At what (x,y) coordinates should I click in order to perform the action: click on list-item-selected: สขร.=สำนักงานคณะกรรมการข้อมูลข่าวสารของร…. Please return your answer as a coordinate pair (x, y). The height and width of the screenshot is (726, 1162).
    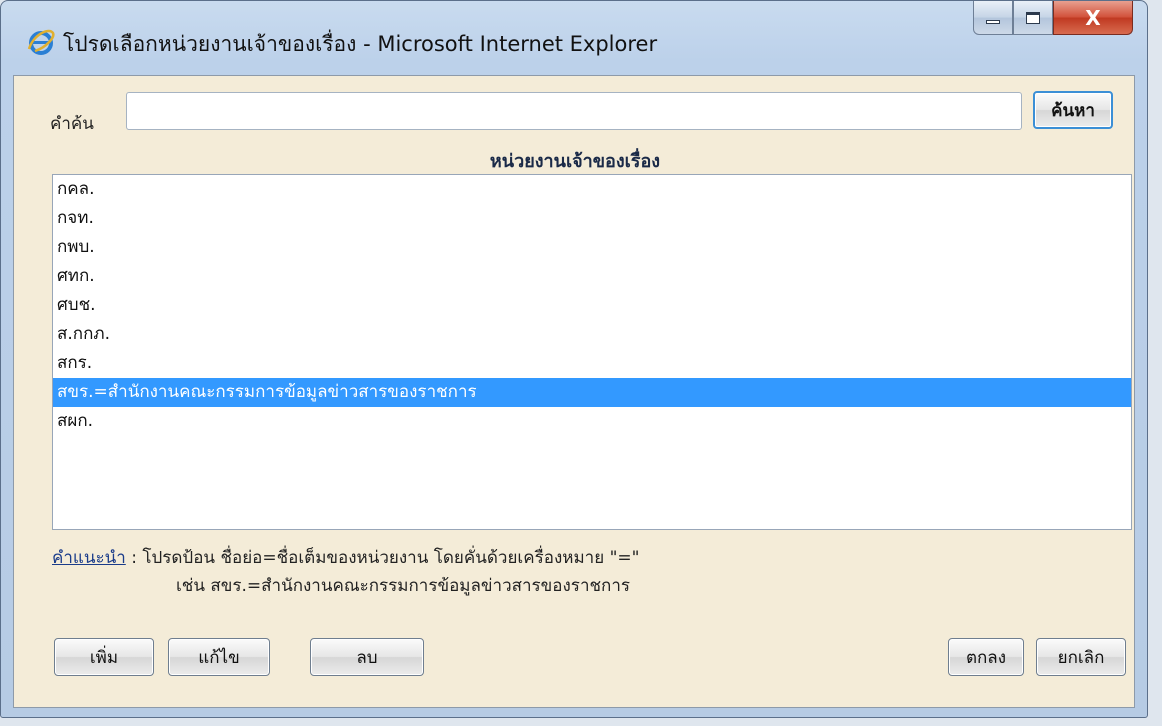
    Looking at the image, I should click on (592, 392).